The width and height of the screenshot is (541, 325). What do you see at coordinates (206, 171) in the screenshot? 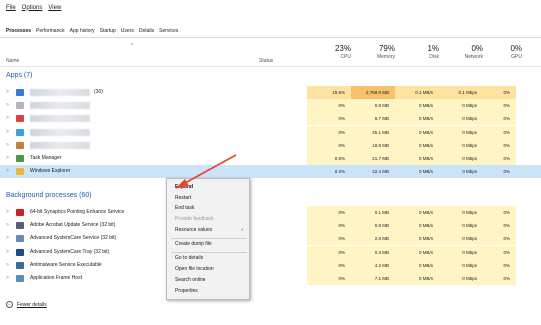
I see `annotation-arrow-icon` at bounding box center [206, 171].